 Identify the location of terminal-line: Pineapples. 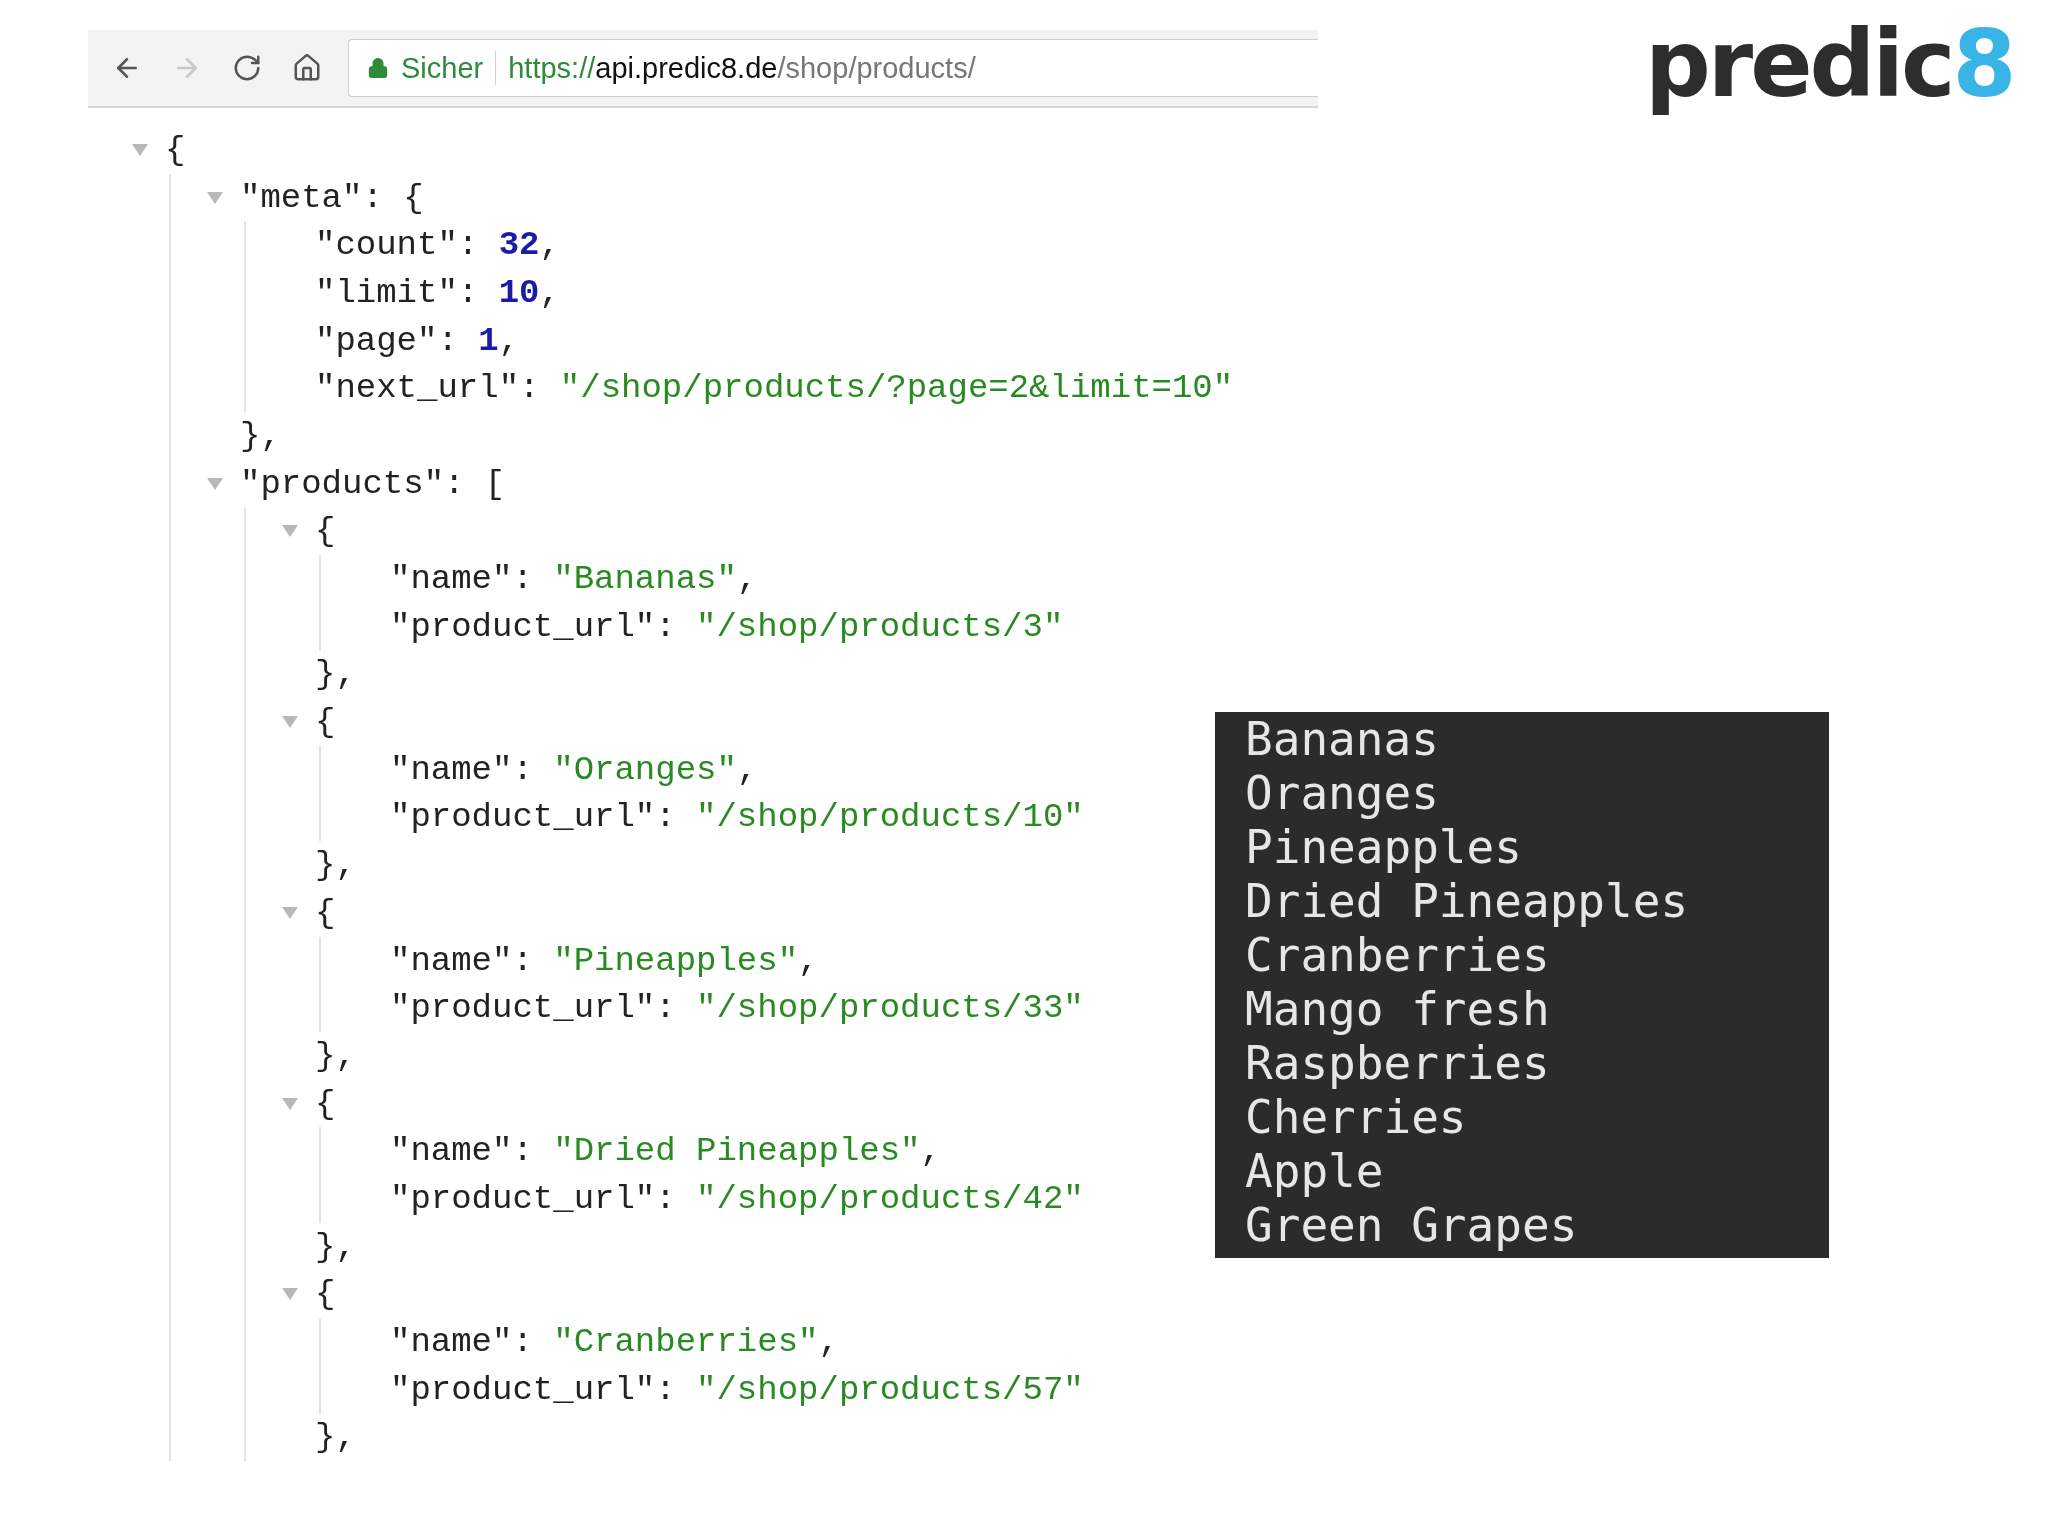
(1384, 847).